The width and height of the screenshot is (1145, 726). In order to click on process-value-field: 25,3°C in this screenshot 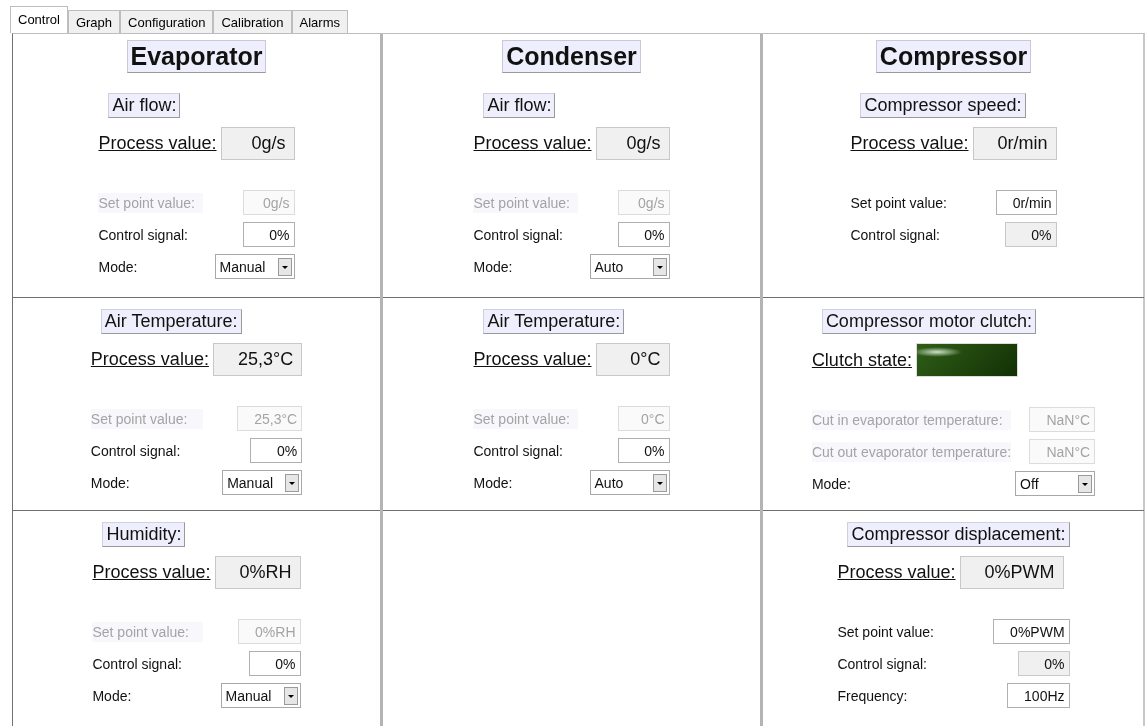, I will do `click(257, 359)`.